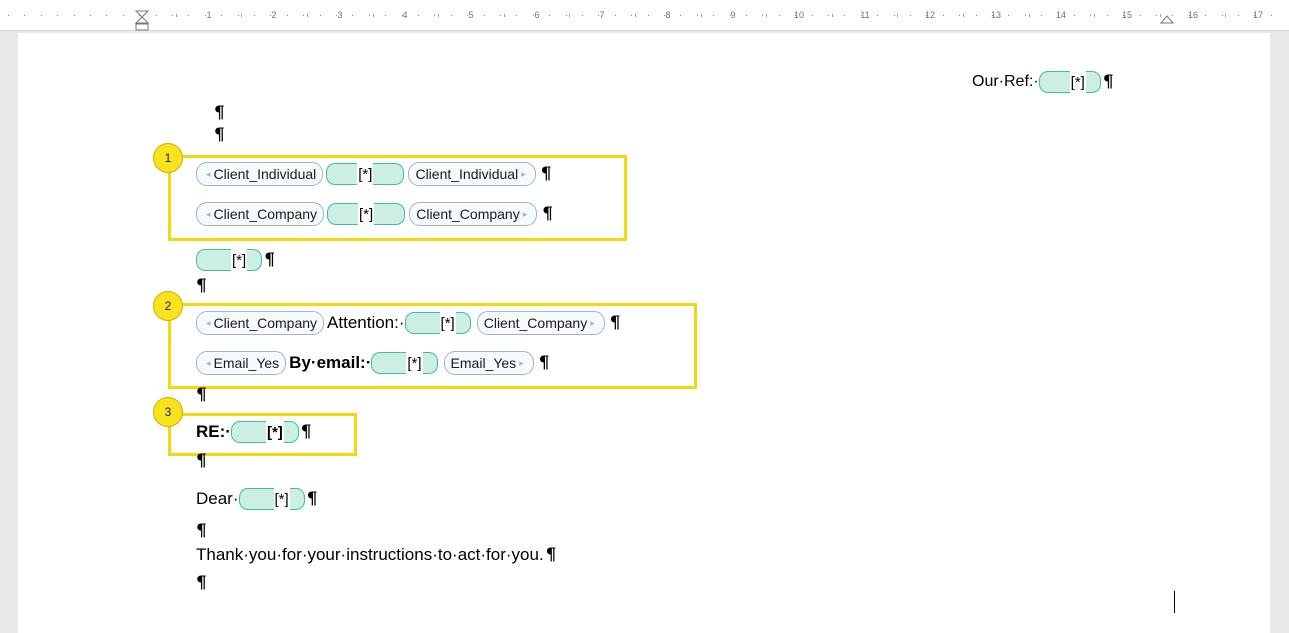 The width and height of the screenshot is (1289, 633). Describe the element at coordinates (366, 322) in the screenshot. I see `attention-label: Attention:·` at that location.